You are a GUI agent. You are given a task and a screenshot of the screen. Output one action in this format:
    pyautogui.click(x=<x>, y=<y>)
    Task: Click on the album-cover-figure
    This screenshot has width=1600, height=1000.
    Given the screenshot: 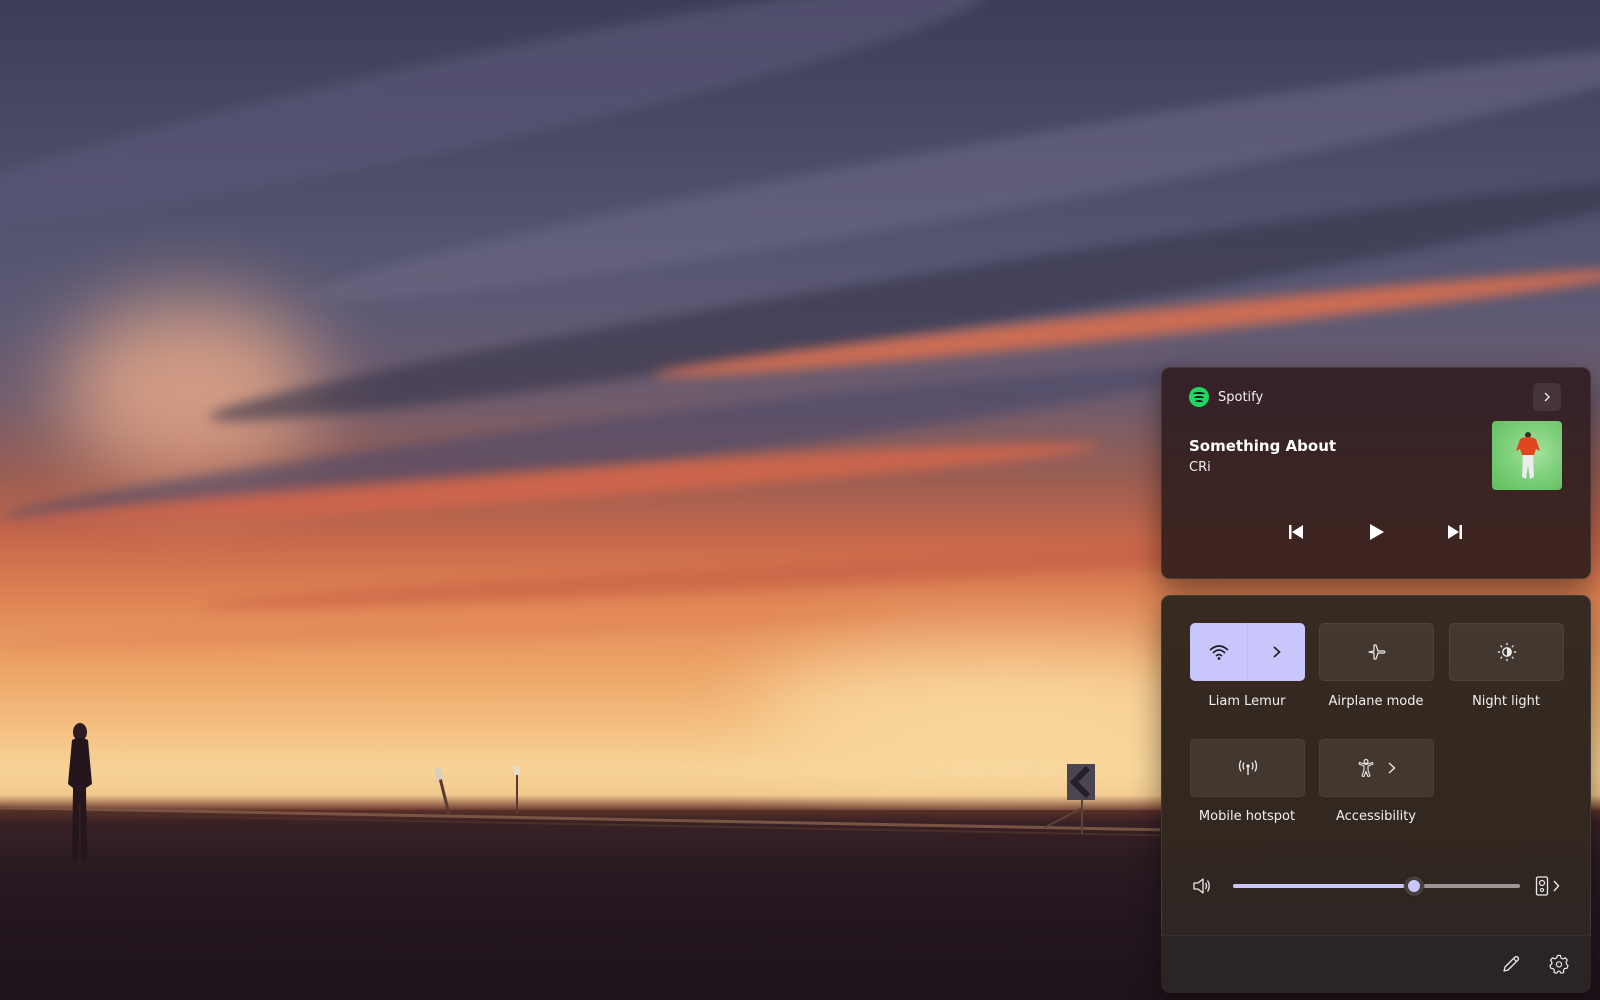 What is the action you would take?
    pyautogui.click(x=1528, y=455)
    